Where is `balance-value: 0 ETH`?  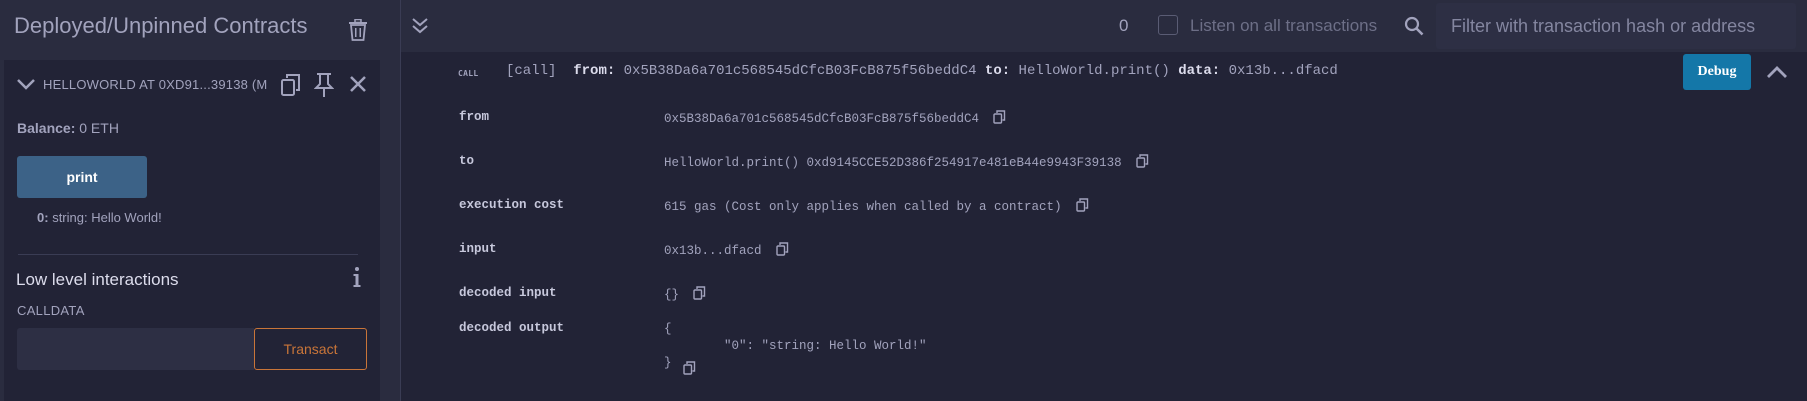
balance-value: 0 ETH is located at coordinates (99, 128).